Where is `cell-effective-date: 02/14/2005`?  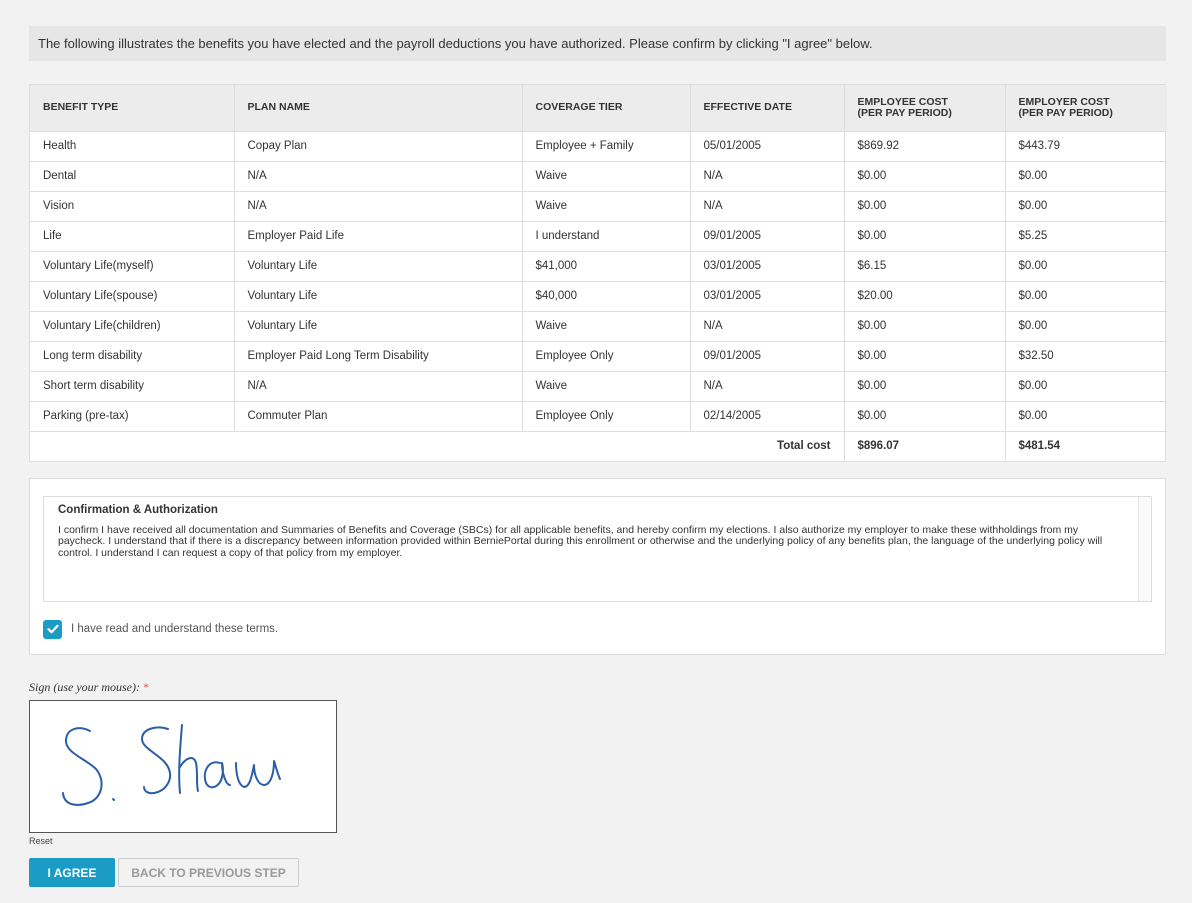 cell-effective-date: 02/14/2005 is located at coordinates (766, 416).